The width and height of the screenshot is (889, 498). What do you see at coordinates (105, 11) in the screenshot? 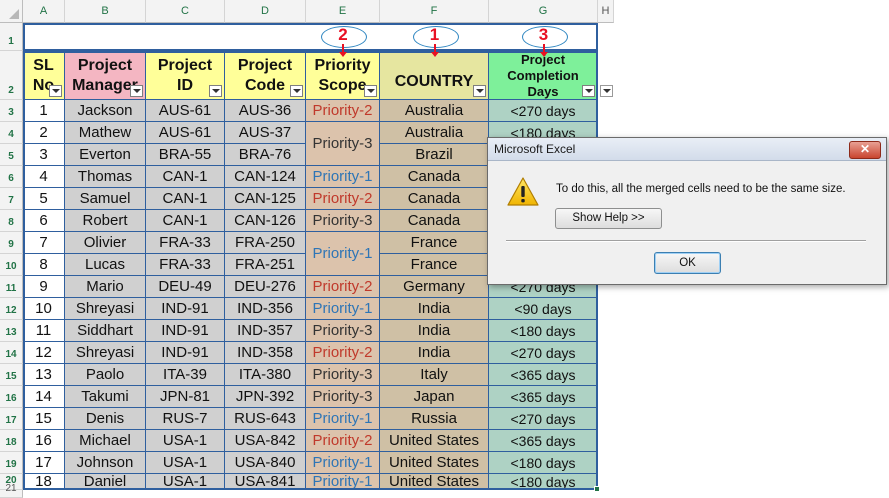
I see `column-header-b: B` at bounding box center [105, 11].